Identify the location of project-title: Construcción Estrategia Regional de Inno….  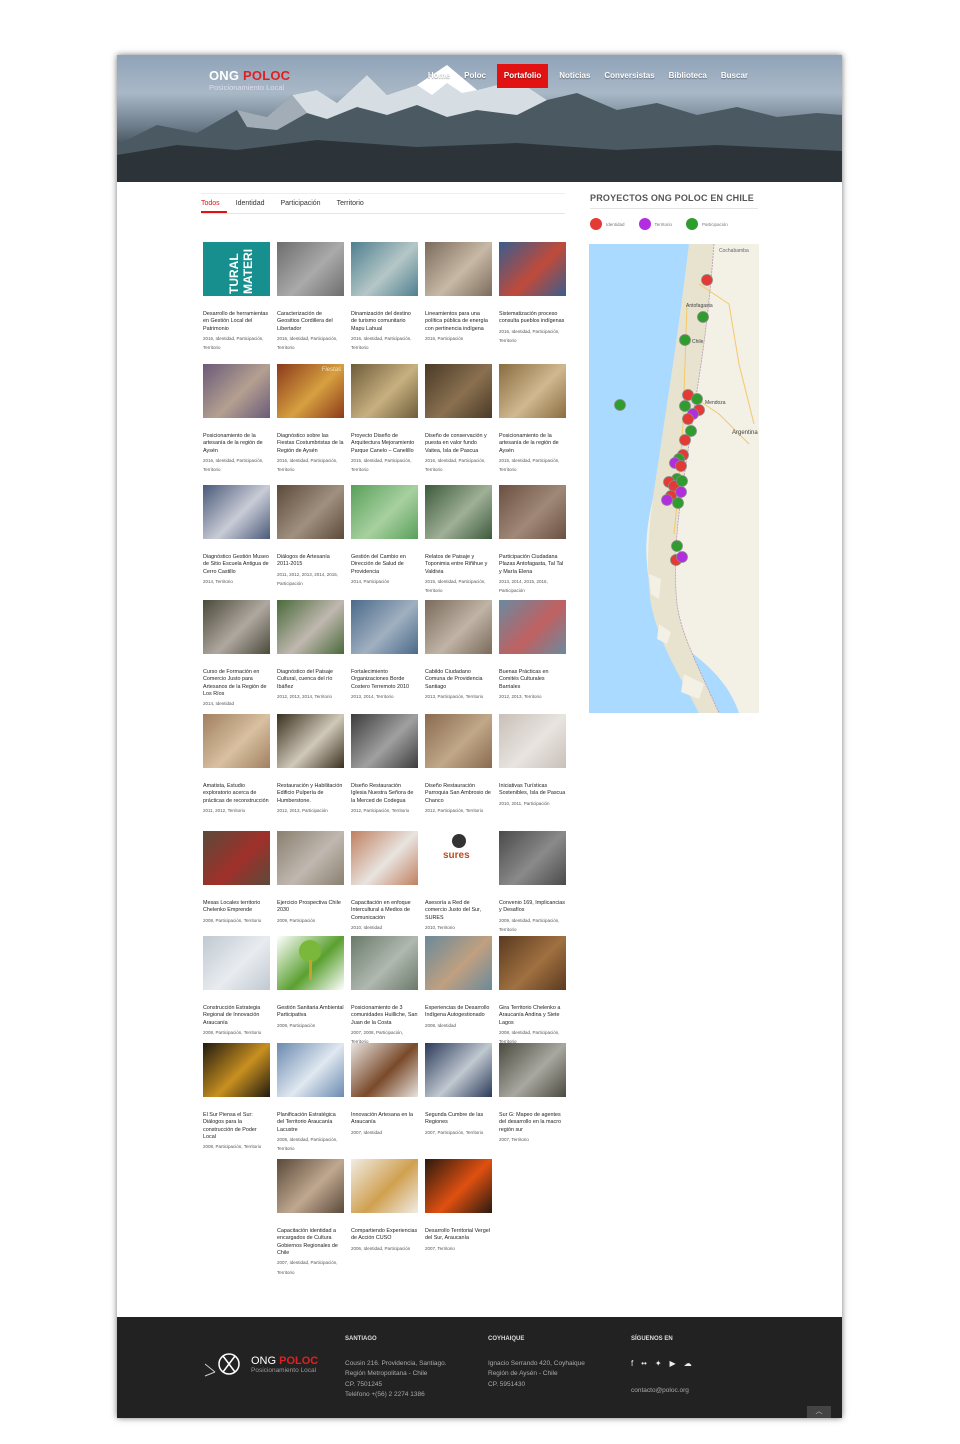
(236, 1016).